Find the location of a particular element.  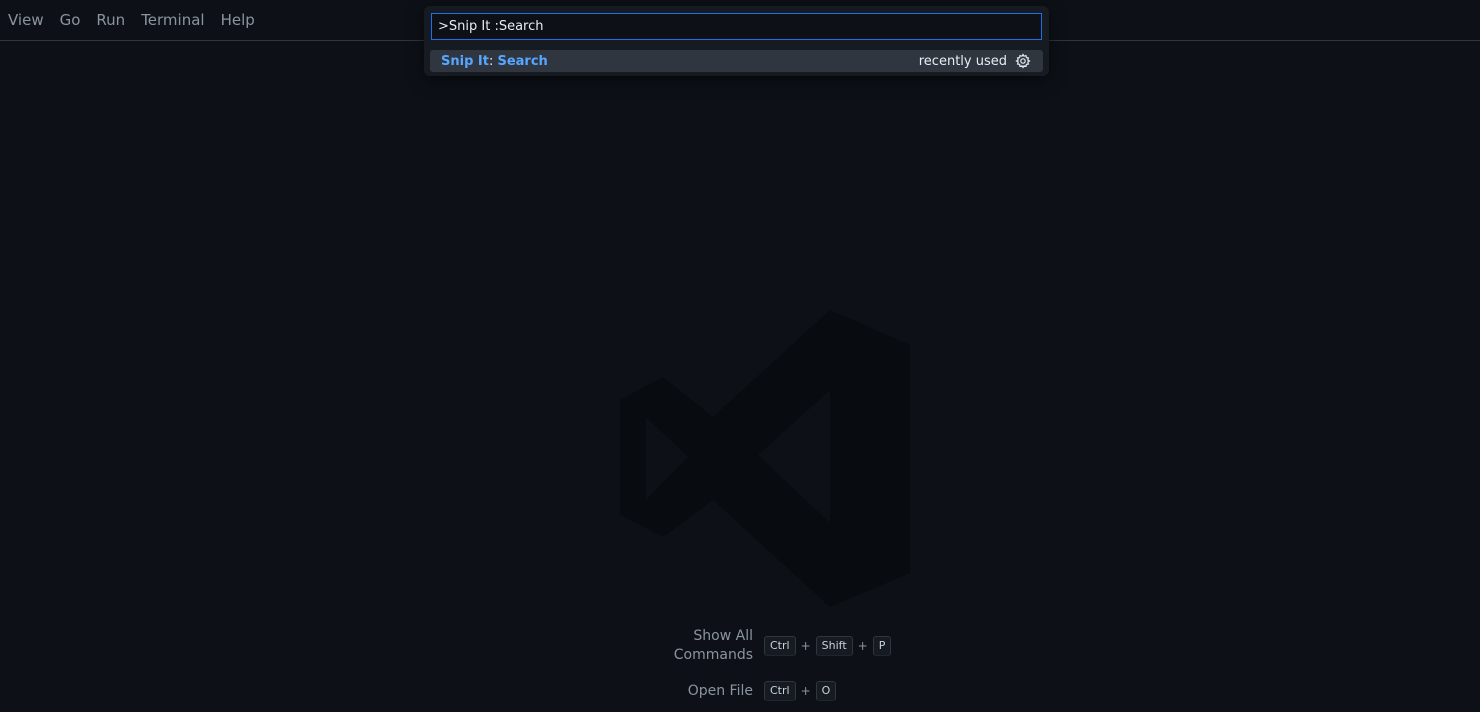

command-name: Search is located at coordinates (522, 61).